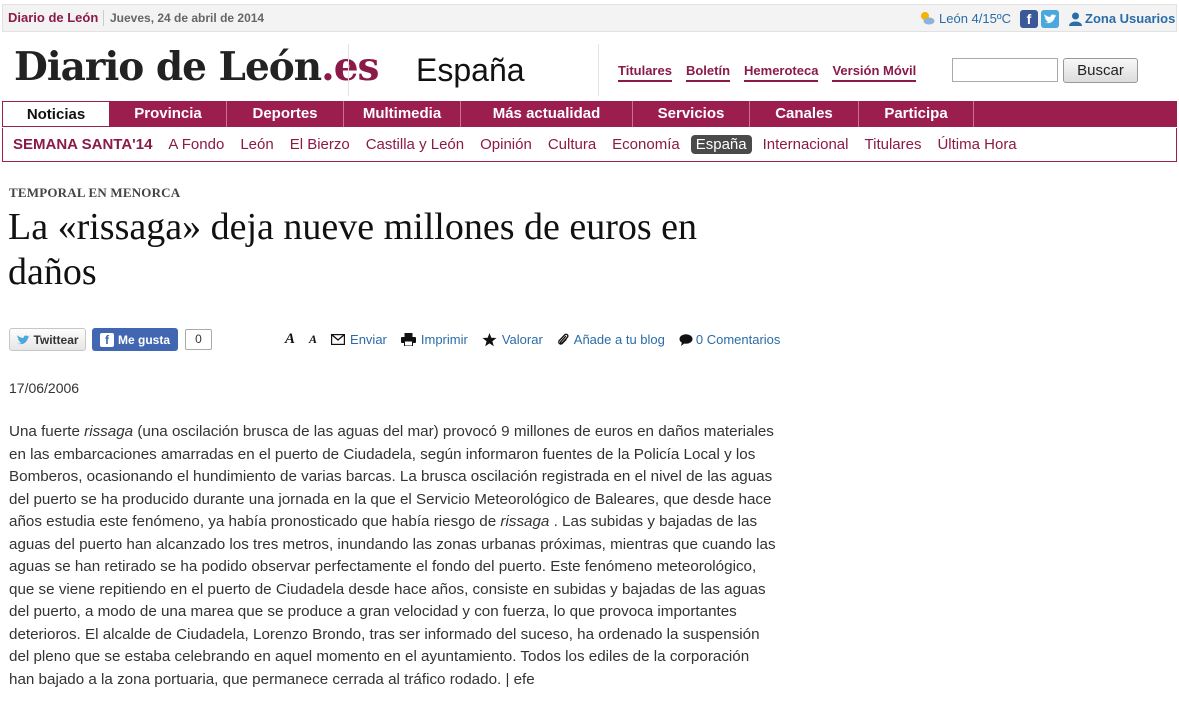 This screenshot has width=1179, height=718. What do you see at coordinates (470, 70) in the screenshot?
I see `section-title: España` at bounding box center [470, 70].